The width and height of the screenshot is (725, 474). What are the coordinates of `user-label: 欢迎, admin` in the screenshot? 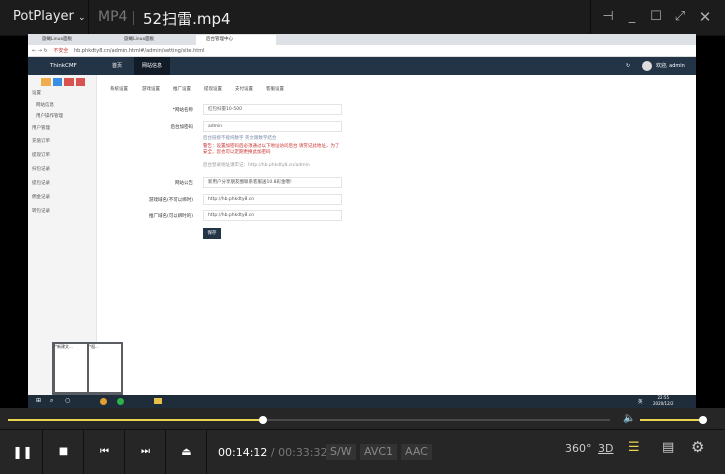 It's located at (670, 66).